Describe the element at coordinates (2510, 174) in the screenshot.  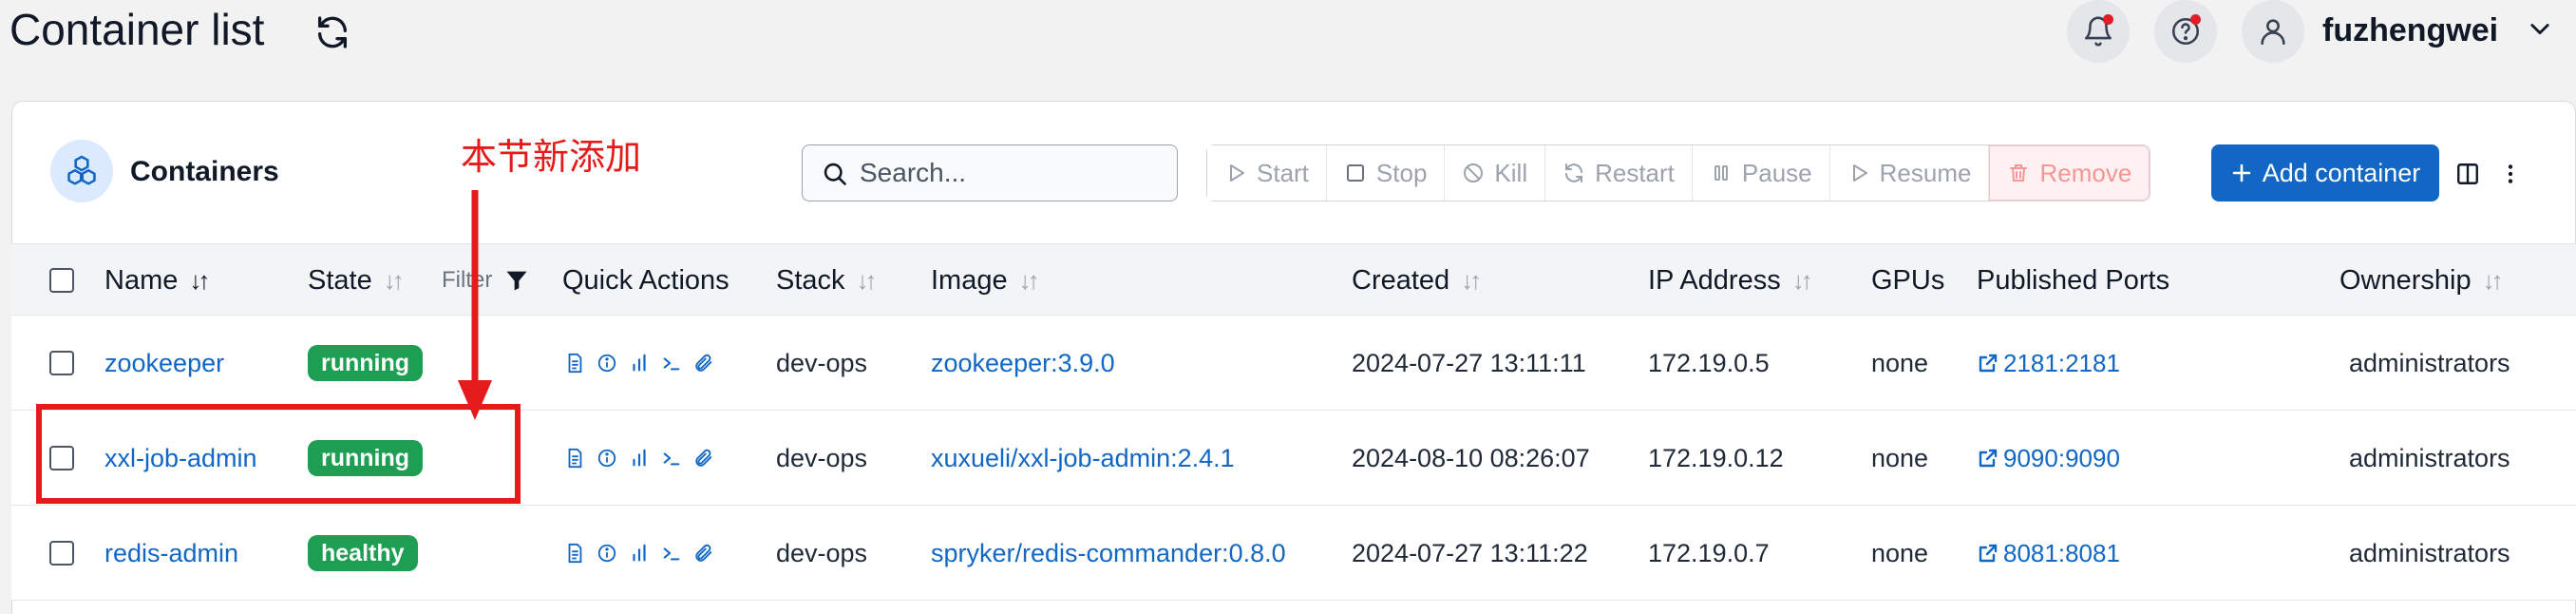
I see `more-options-icon` at that location.